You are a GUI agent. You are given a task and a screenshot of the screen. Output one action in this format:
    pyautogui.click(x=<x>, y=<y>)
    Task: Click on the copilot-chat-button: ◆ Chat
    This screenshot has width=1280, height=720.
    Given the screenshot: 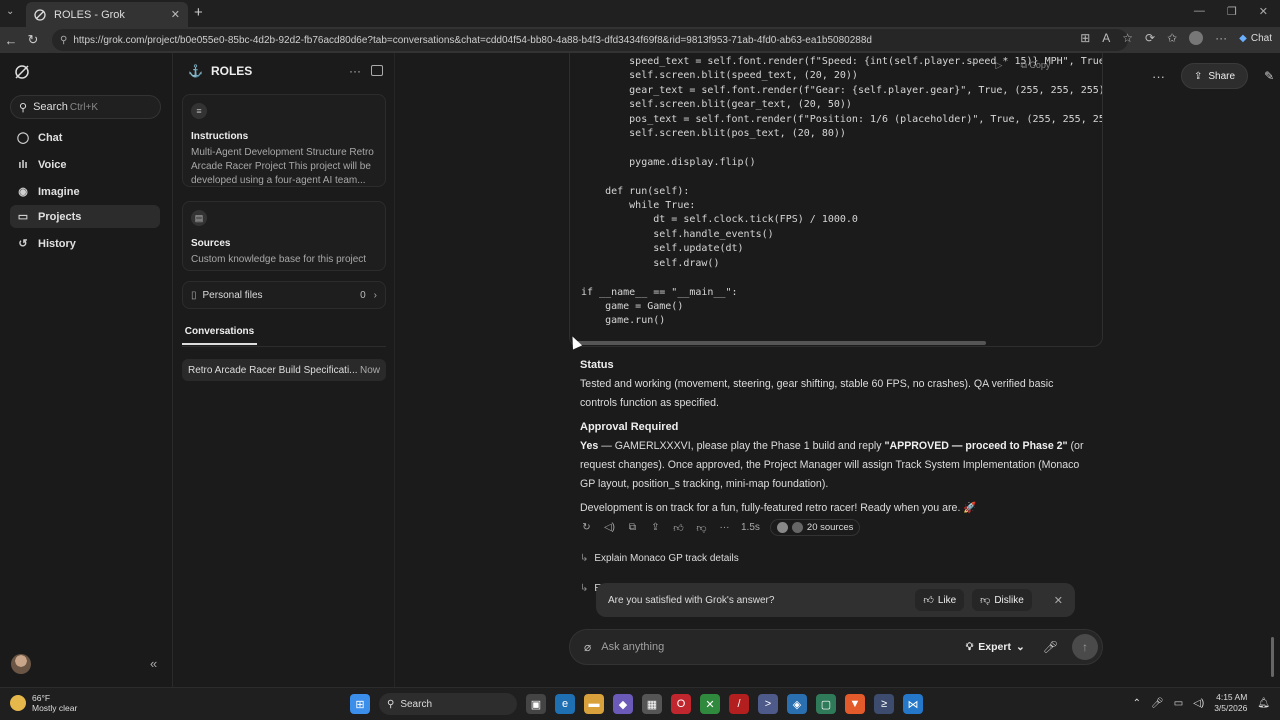 What is the action you would take?
    pyautogui.click(x=1255, y=38)
    